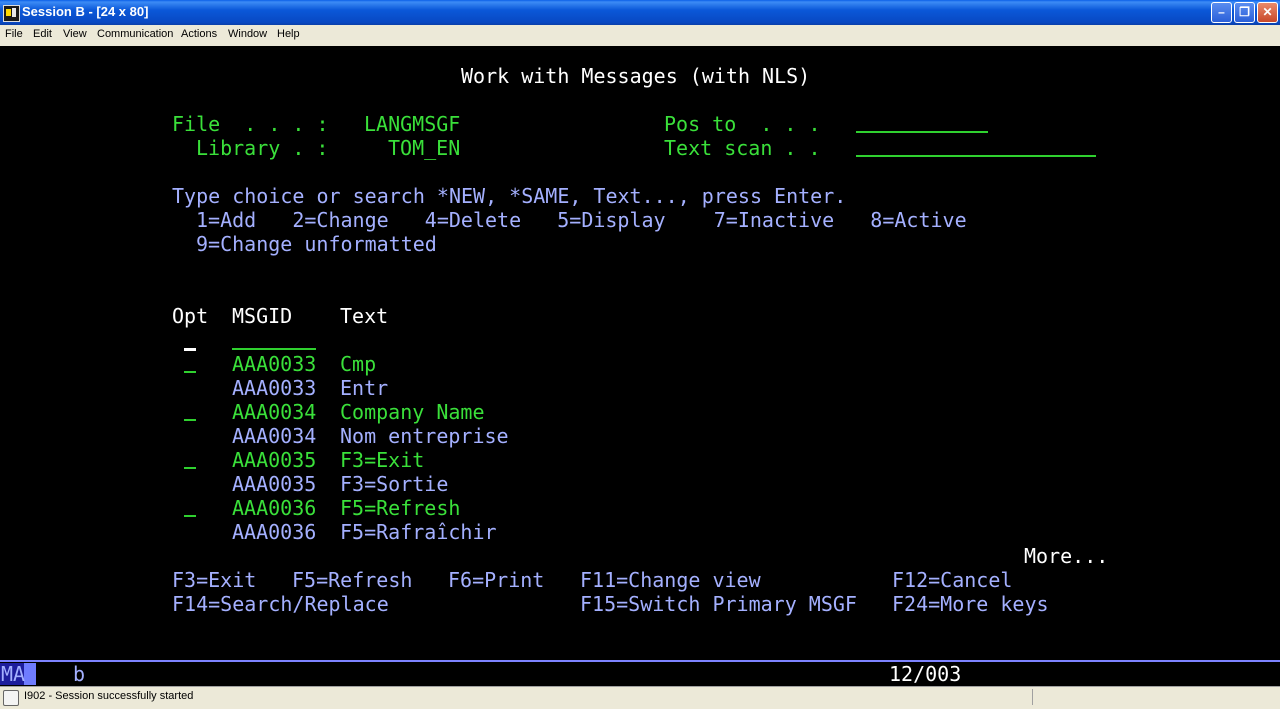 This screenshot has height=709, width=1280. What do you see at coordinates (636, 76) in the screenshot?
I see `screen-title: Work with Messages (with NLS)` at bounding box center [636, 76].